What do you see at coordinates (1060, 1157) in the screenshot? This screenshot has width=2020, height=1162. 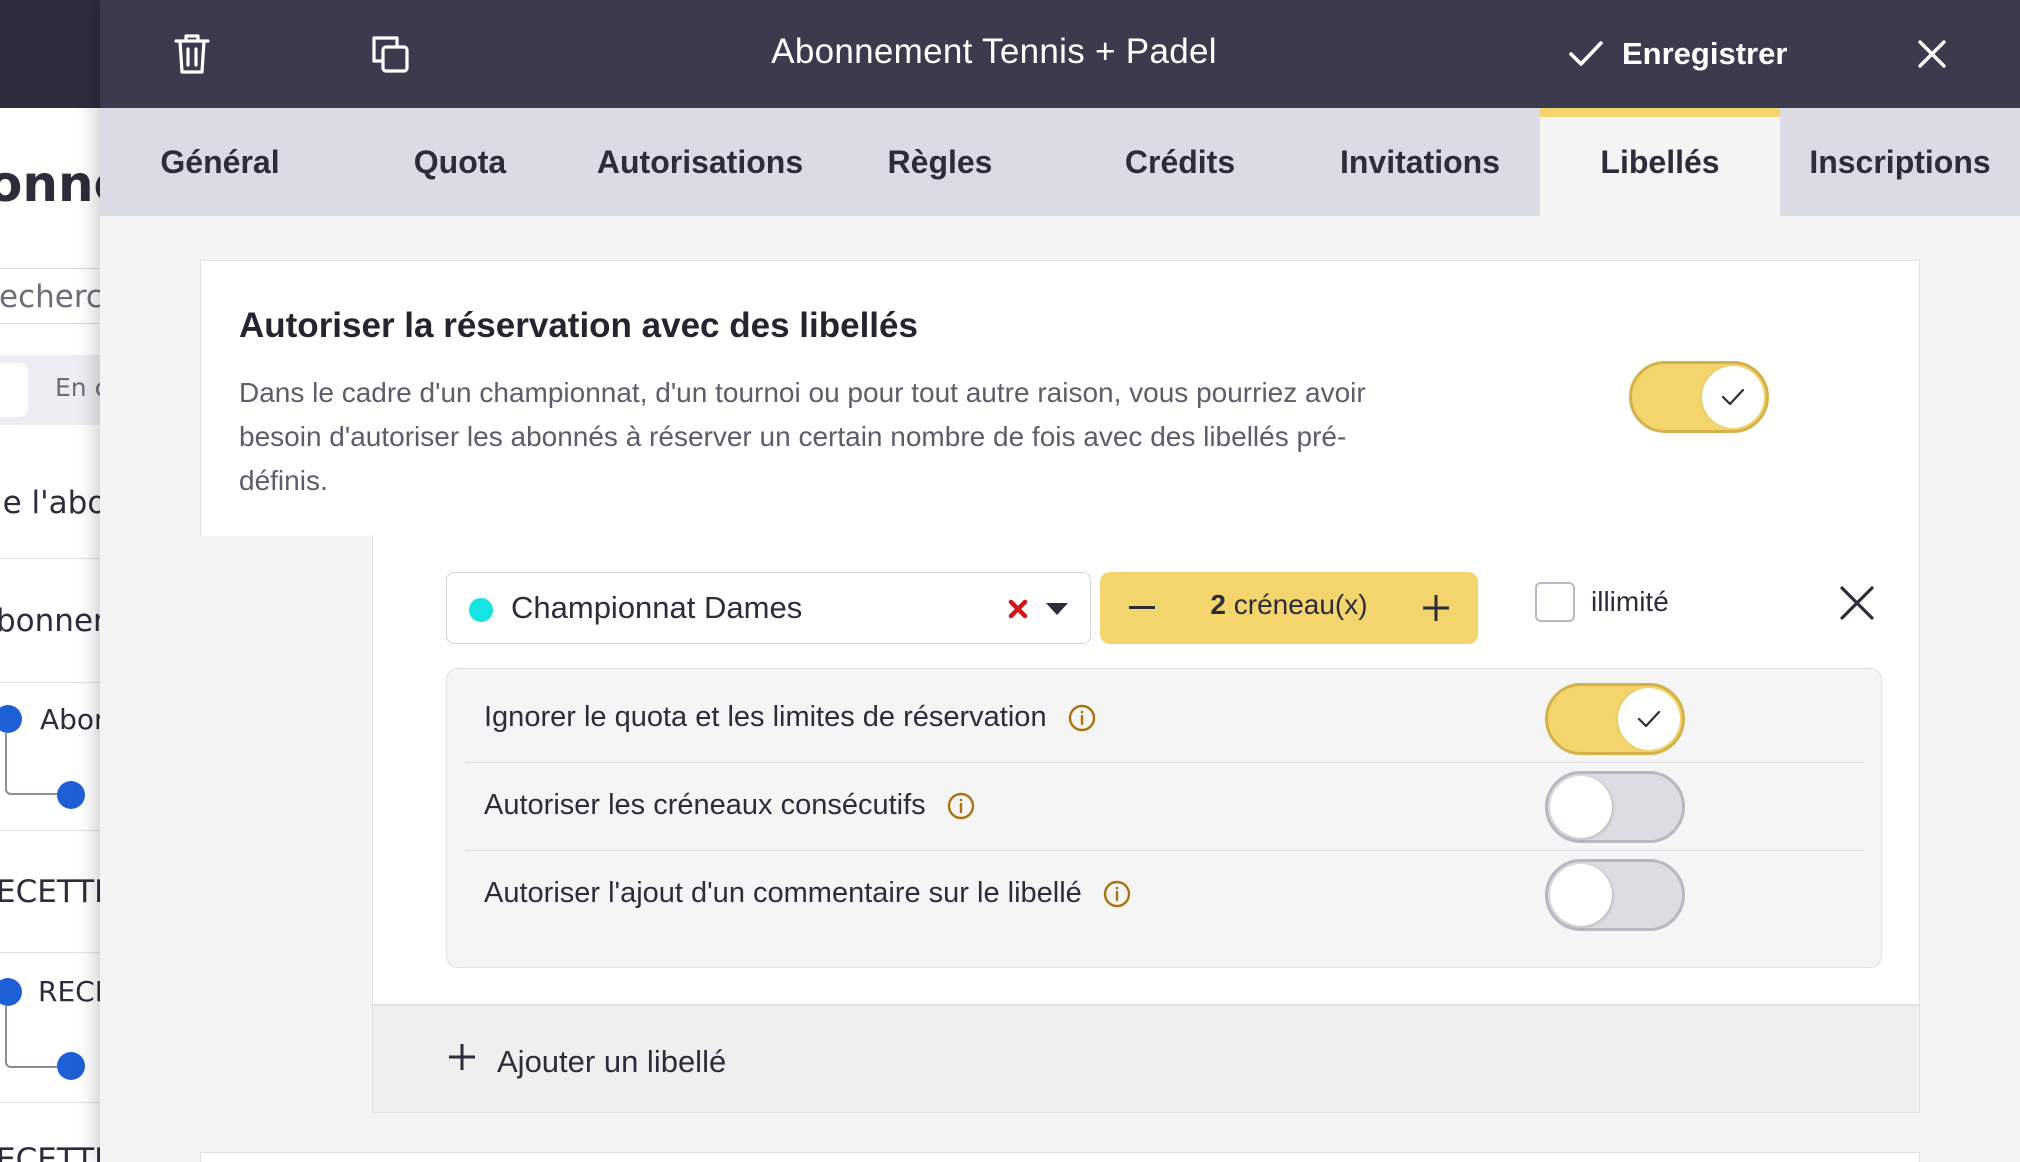 I see `next-section-card` at bounding box center [1060, 1157].